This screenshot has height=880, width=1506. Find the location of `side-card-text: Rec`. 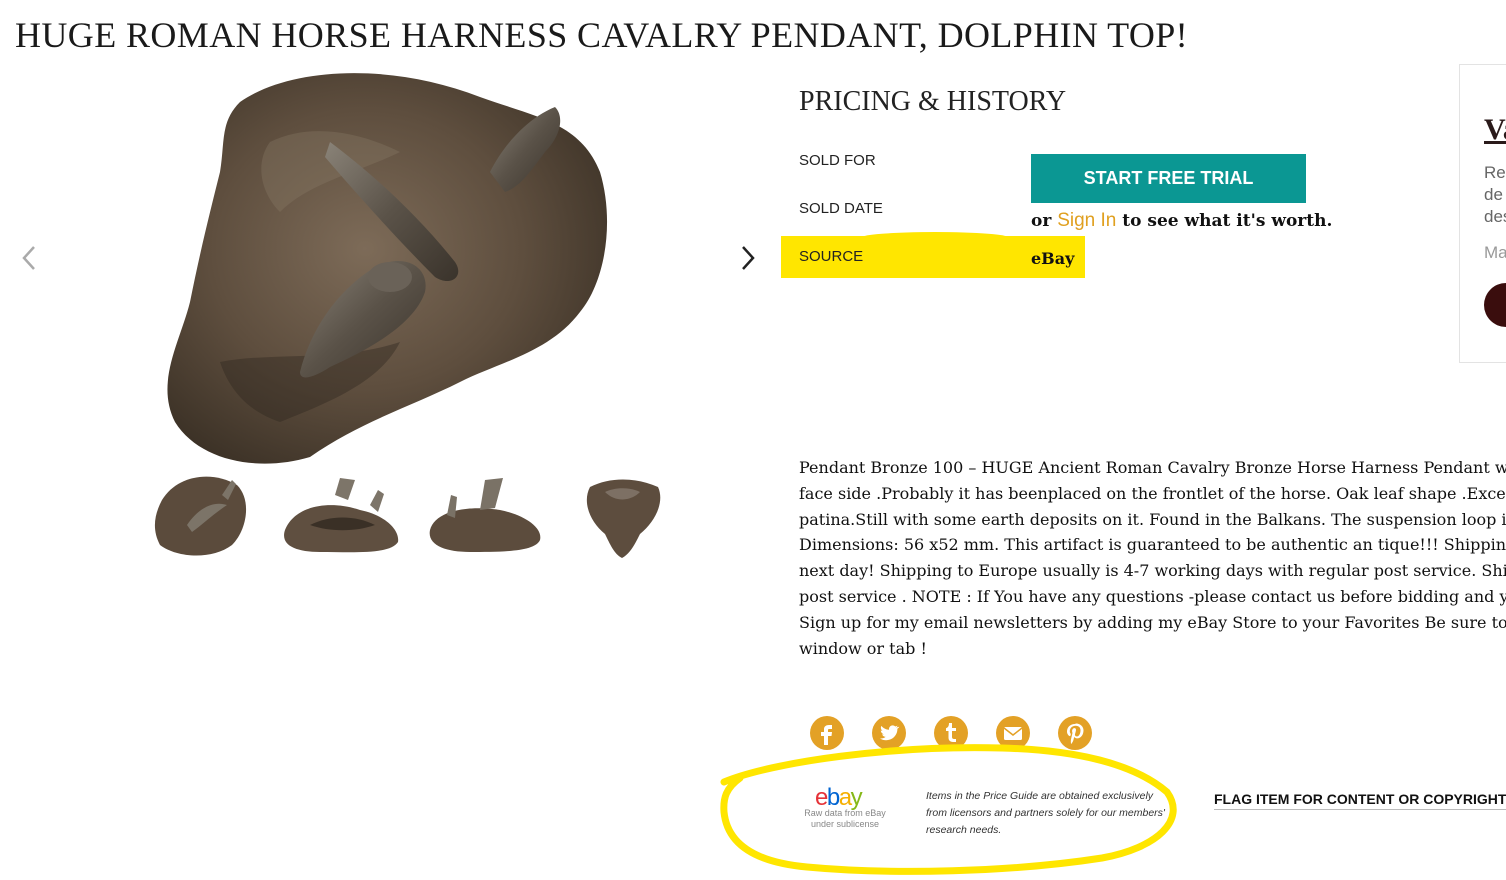

side-card-text: Rec is located at coordinates (1495, 172).